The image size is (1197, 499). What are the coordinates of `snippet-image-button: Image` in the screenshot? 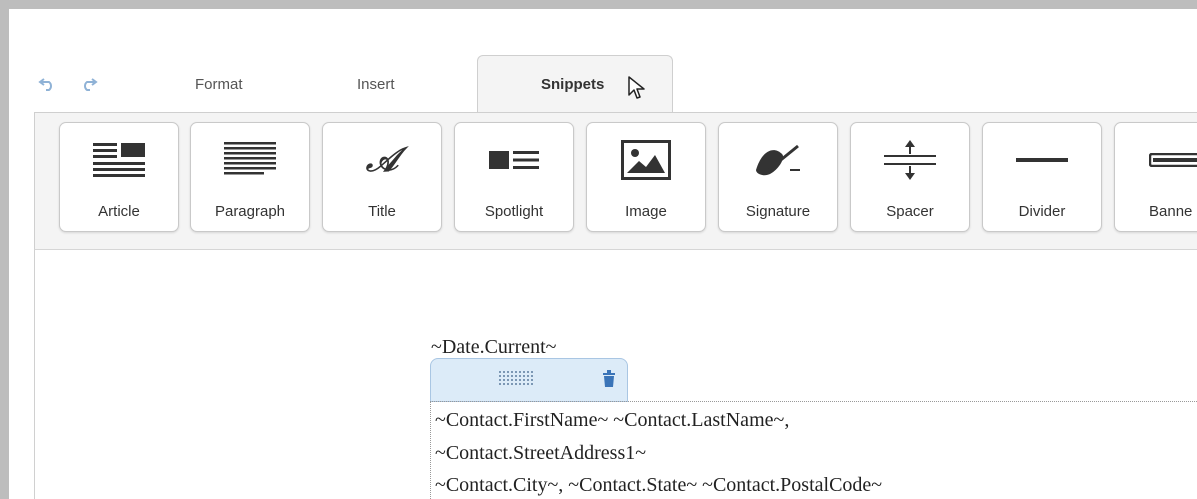 It's located at (646, 177).